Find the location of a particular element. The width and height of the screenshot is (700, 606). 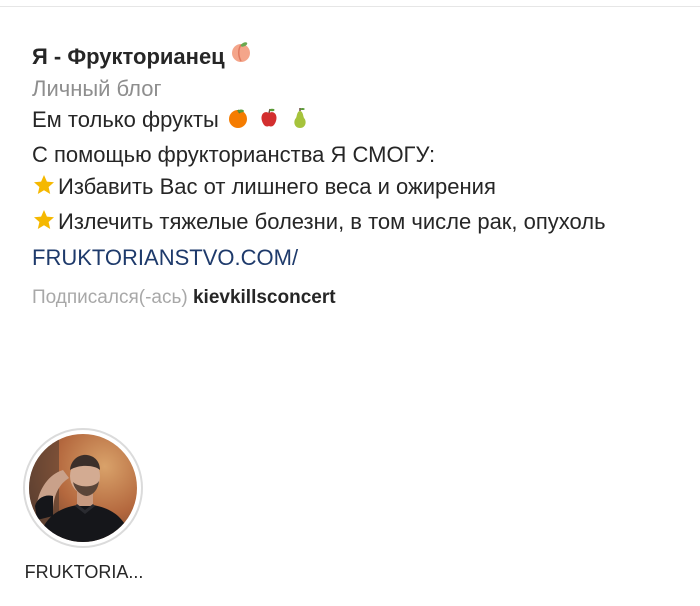

pear-emoji-icon is located at coordinates (300, 122).